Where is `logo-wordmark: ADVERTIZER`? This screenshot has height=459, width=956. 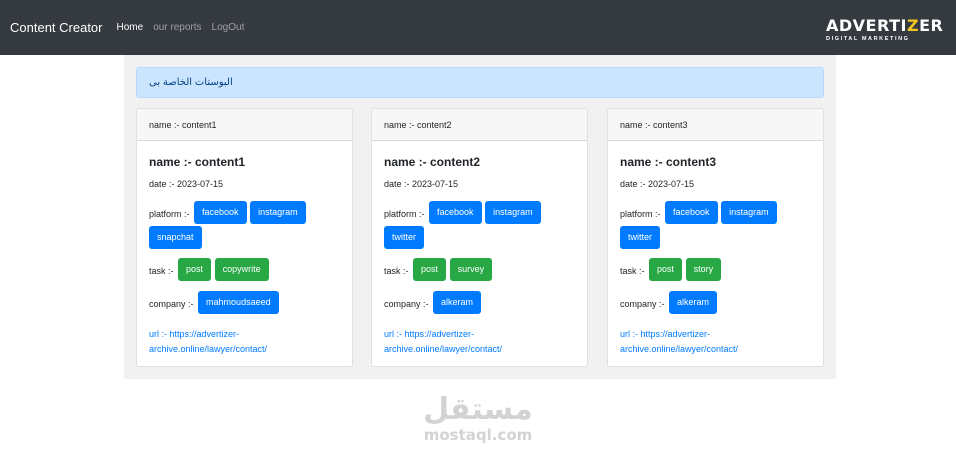
logo-wordmark: ADVERTIZER is located at coordinates (885, 25).